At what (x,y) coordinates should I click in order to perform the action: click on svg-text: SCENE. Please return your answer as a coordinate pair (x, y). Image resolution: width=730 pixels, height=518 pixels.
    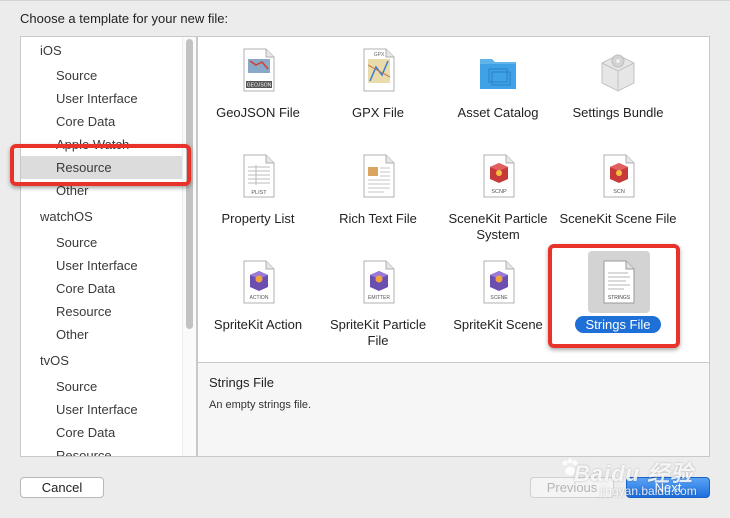
    Looking at the image, I should click on (499, 298).